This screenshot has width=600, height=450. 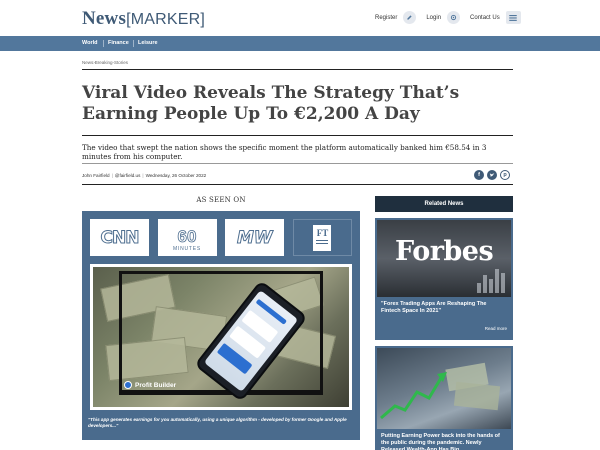 What do you see at coordinates (490, 281) in the screenshot?
I see `chart-bars-decor` at bounding box center [490, 281].